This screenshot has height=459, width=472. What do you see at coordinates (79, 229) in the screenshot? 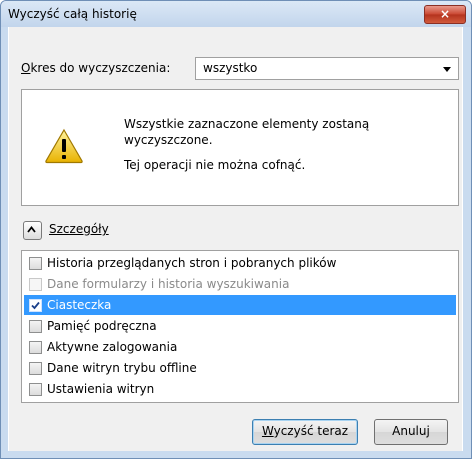
I see `details-label: Szczegóły` at bounding box center [79, 229].